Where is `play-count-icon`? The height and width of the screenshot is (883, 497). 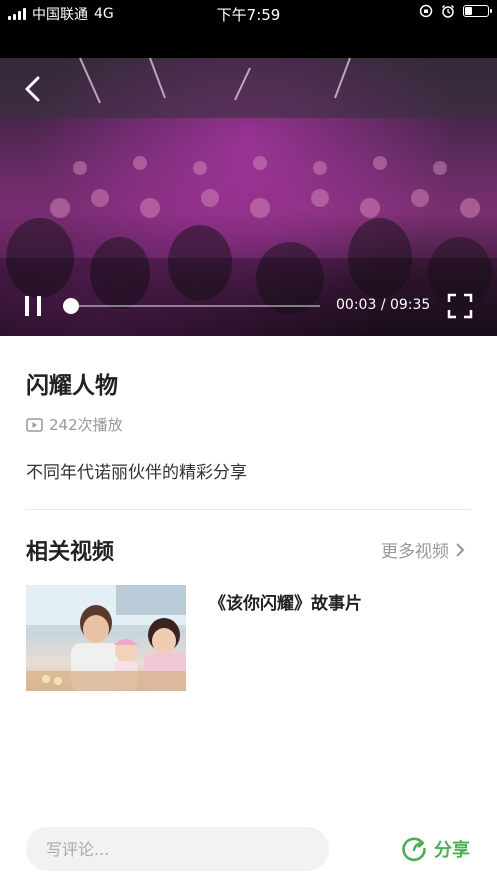
play-count-icon is located at coordinates (34, 424).